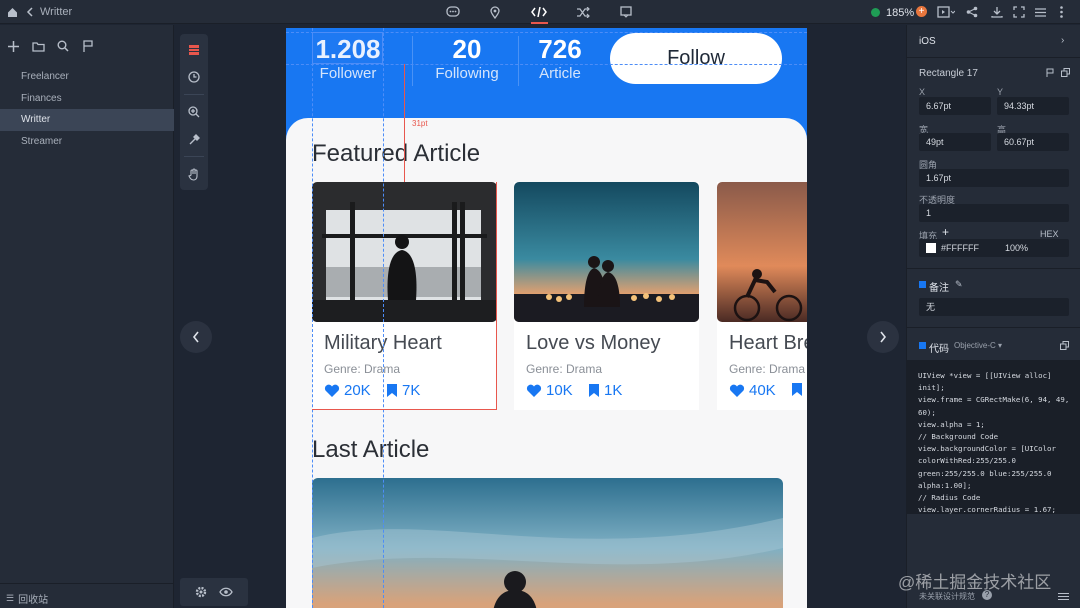  I want to click on y-label: Y, so click(1000, 92).